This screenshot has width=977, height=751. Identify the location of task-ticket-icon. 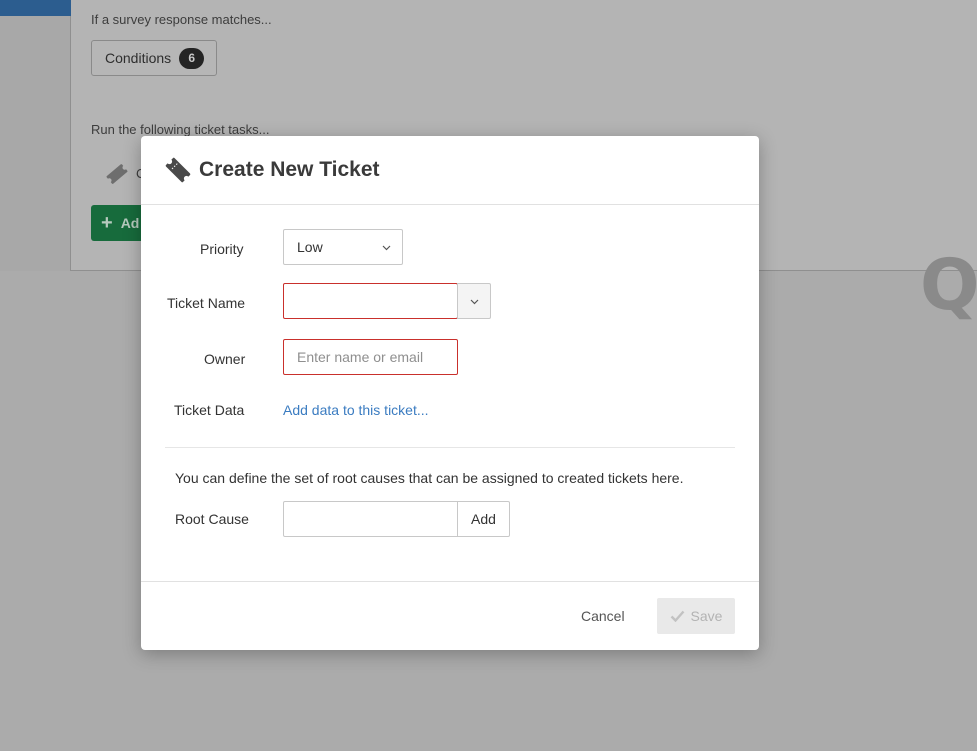
(117, 174).